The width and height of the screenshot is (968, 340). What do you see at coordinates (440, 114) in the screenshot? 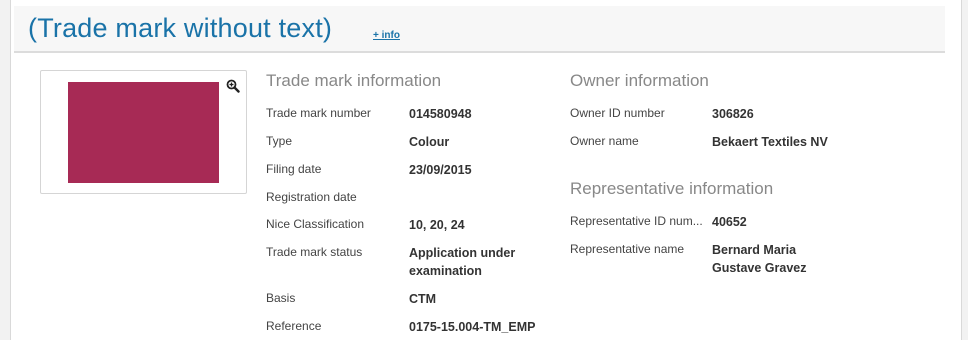
I see `trade-mark-number-value: 014580948` at bounding box center [440, 114].